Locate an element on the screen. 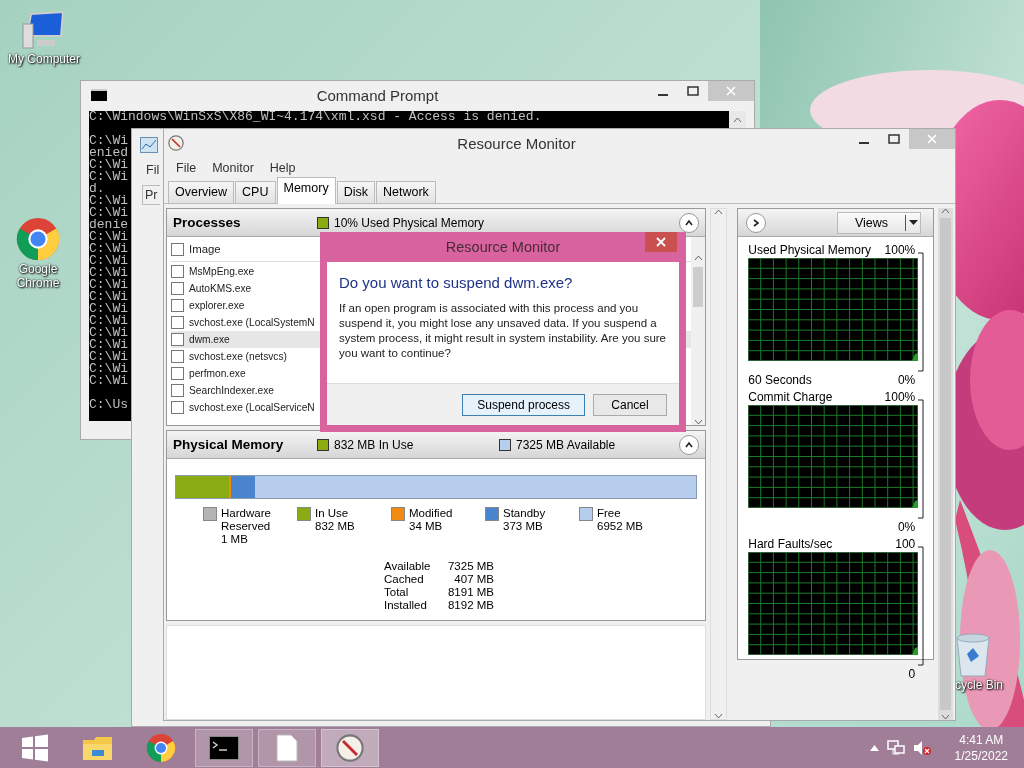 The height and width of the screenshot is (768, 1024). process-name: svchost.exe (LocalSystemN is located at coordinates (252, 322).